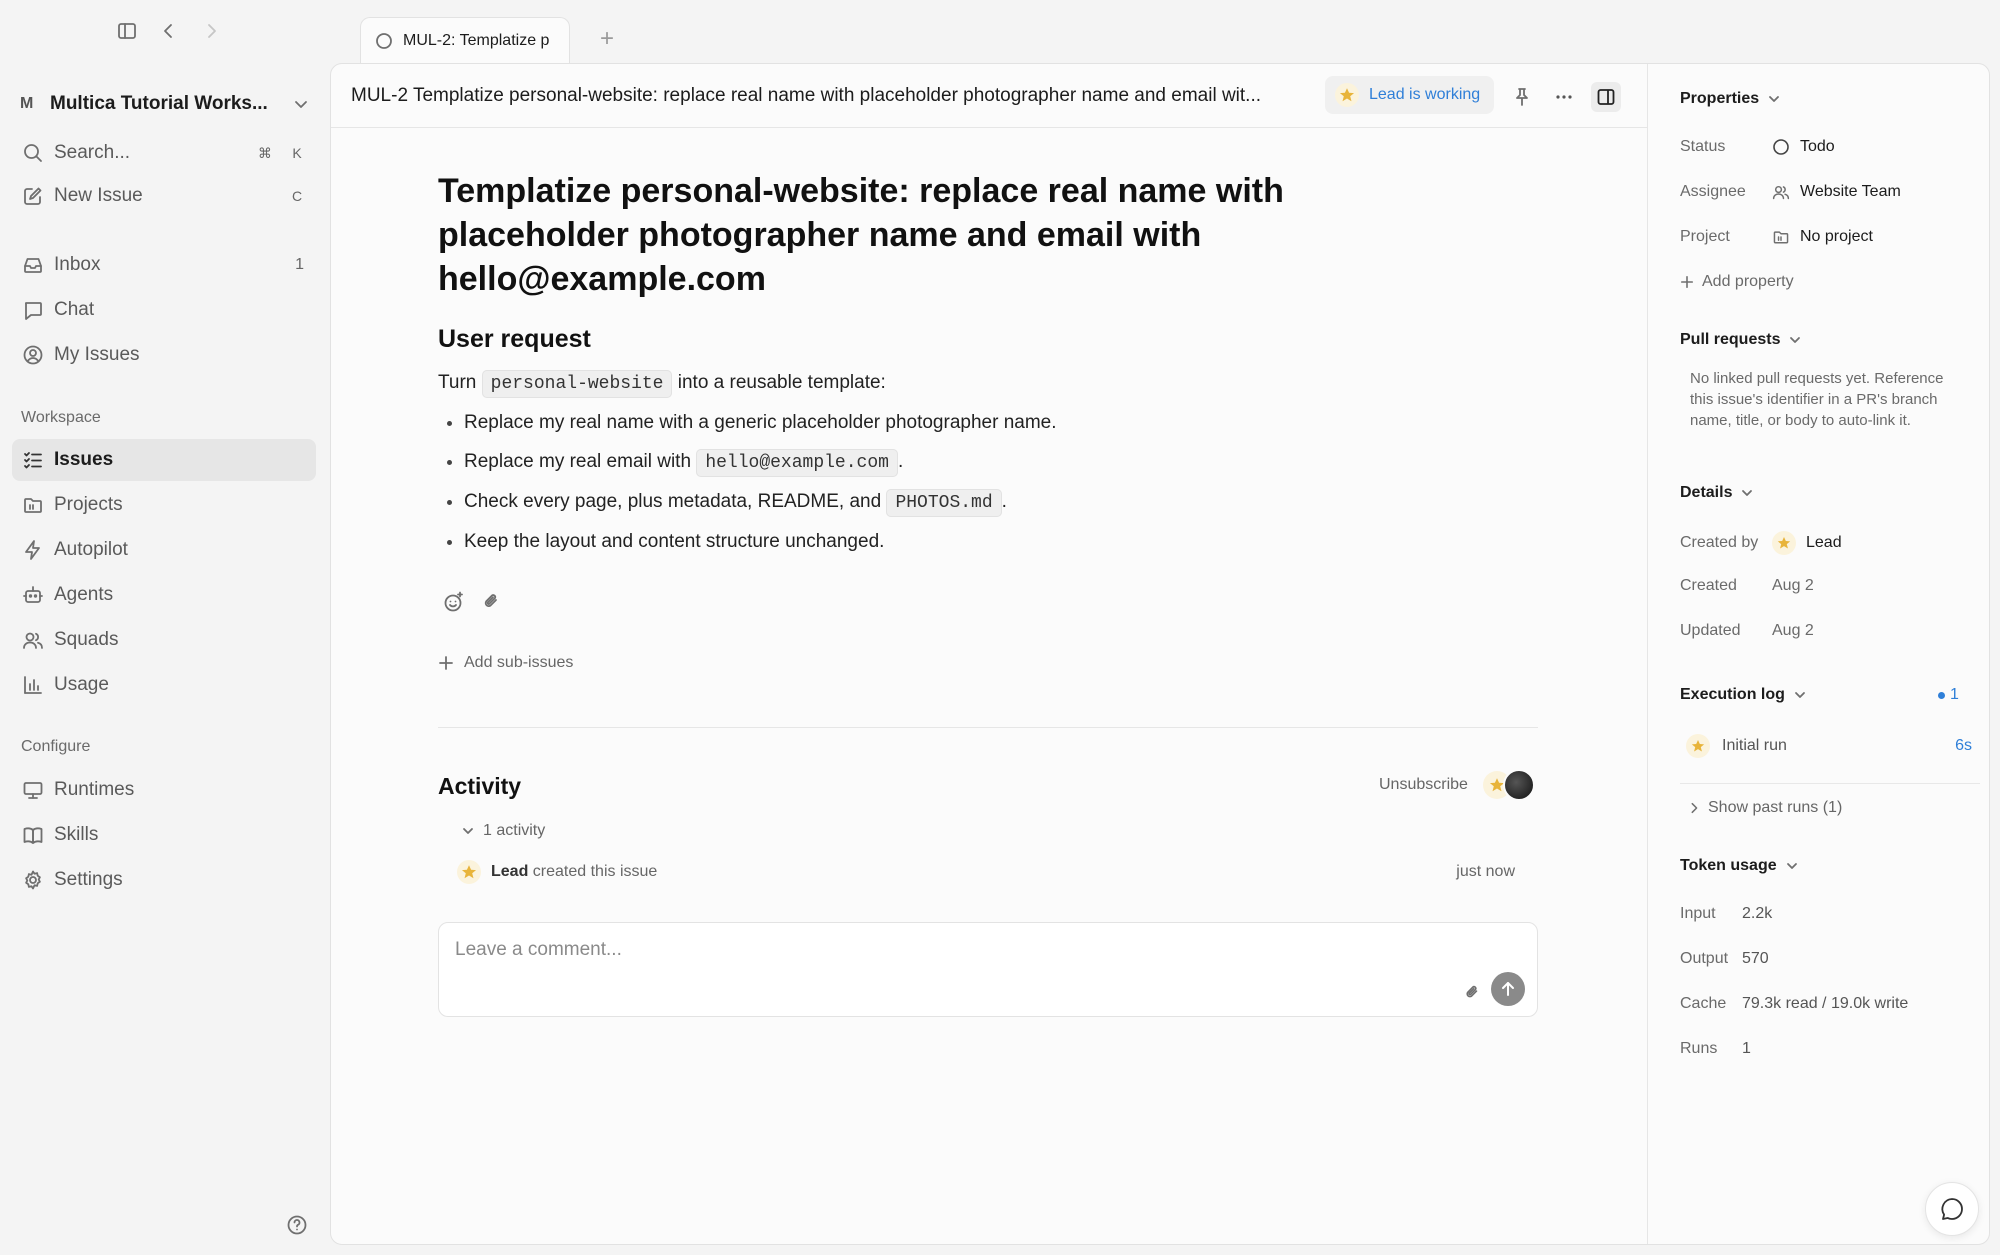 The image size is (2000, 1255). What do you see at coordinates (1606, 97) in the screenshot?
I see `panel-toggle-icon` at bounding box center [1606, 97].